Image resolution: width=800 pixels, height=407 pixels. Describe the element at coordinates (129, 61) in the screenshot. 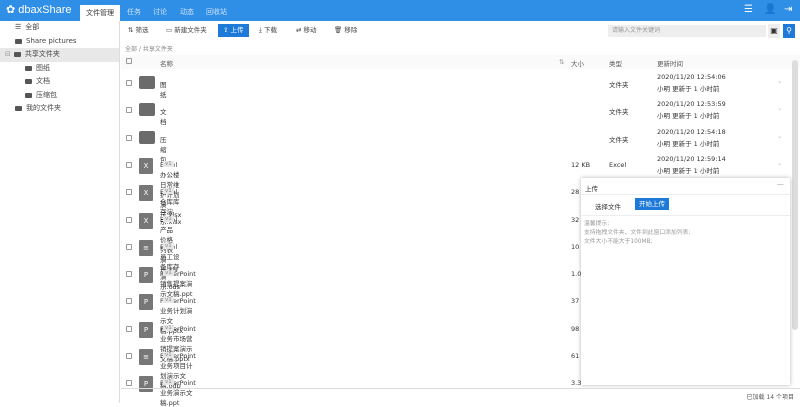

I see `select-all-checkbox` at that location.